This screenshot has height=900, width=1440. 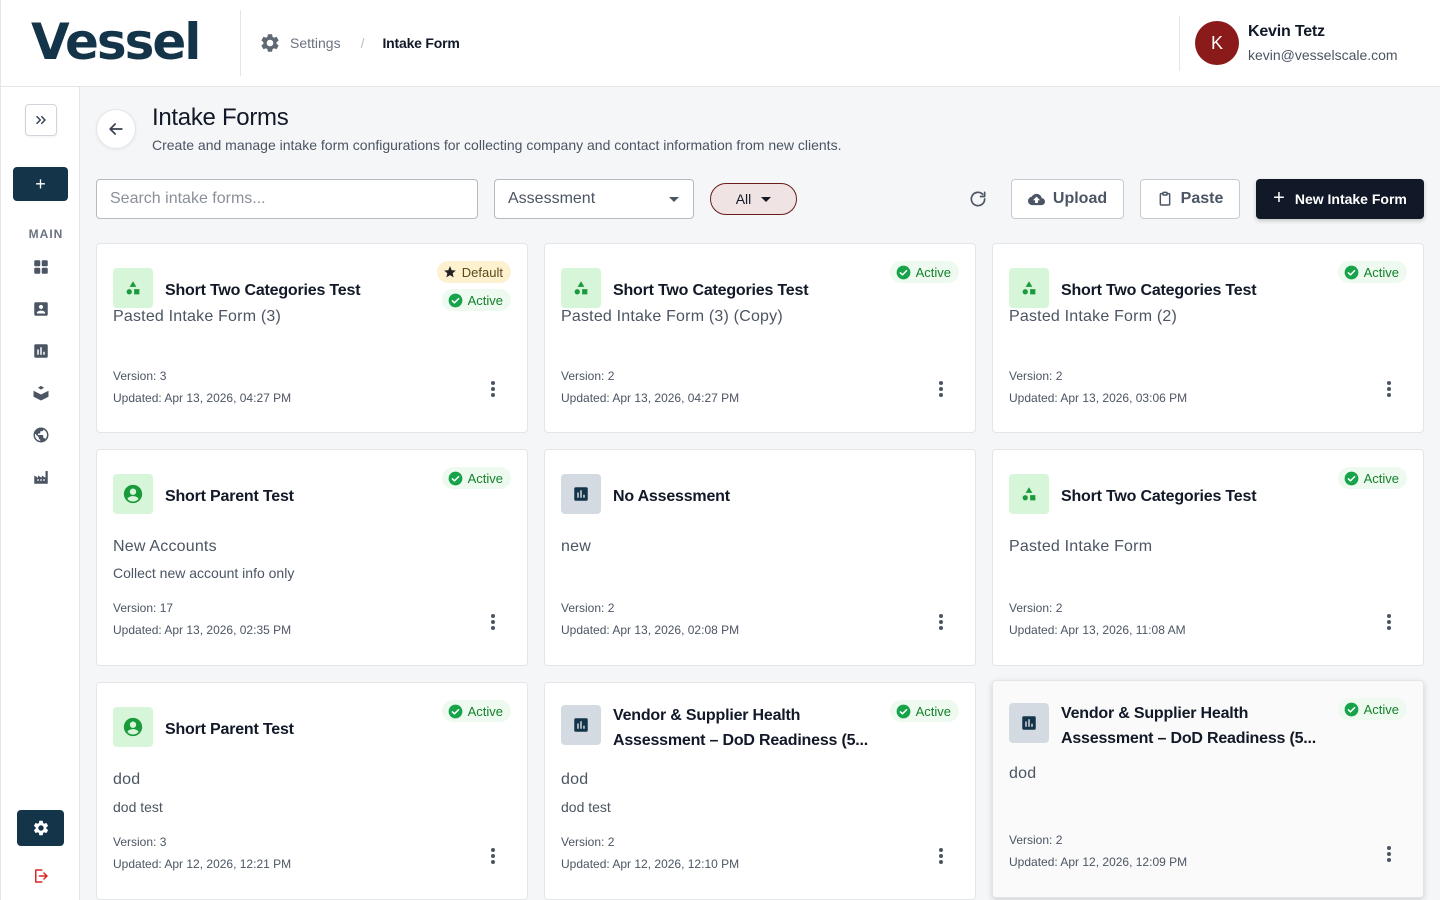 I want to click on shapes-icon, so click(x=1029, y=494).